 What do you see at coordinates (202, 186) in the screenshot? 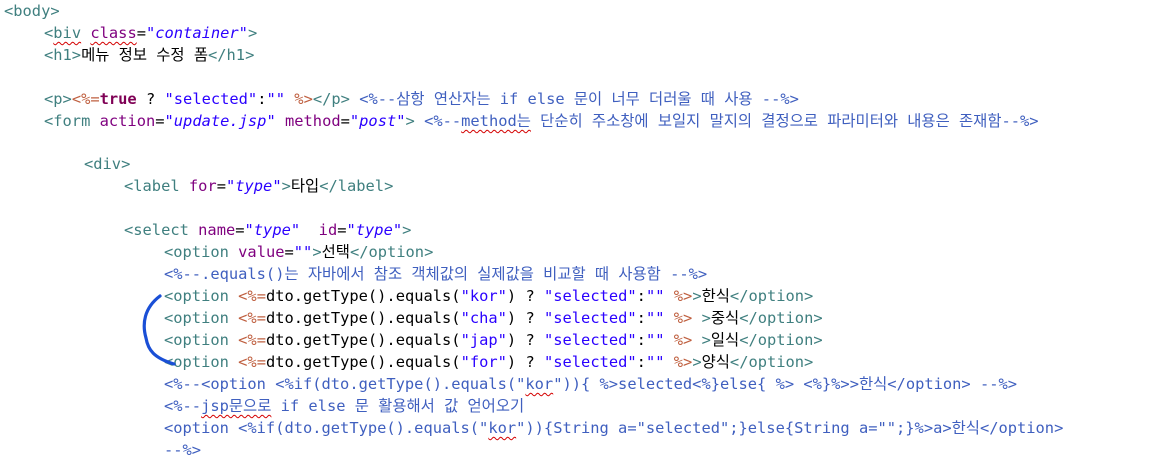
I see `code-token: for` at bounding box center [202, 186].